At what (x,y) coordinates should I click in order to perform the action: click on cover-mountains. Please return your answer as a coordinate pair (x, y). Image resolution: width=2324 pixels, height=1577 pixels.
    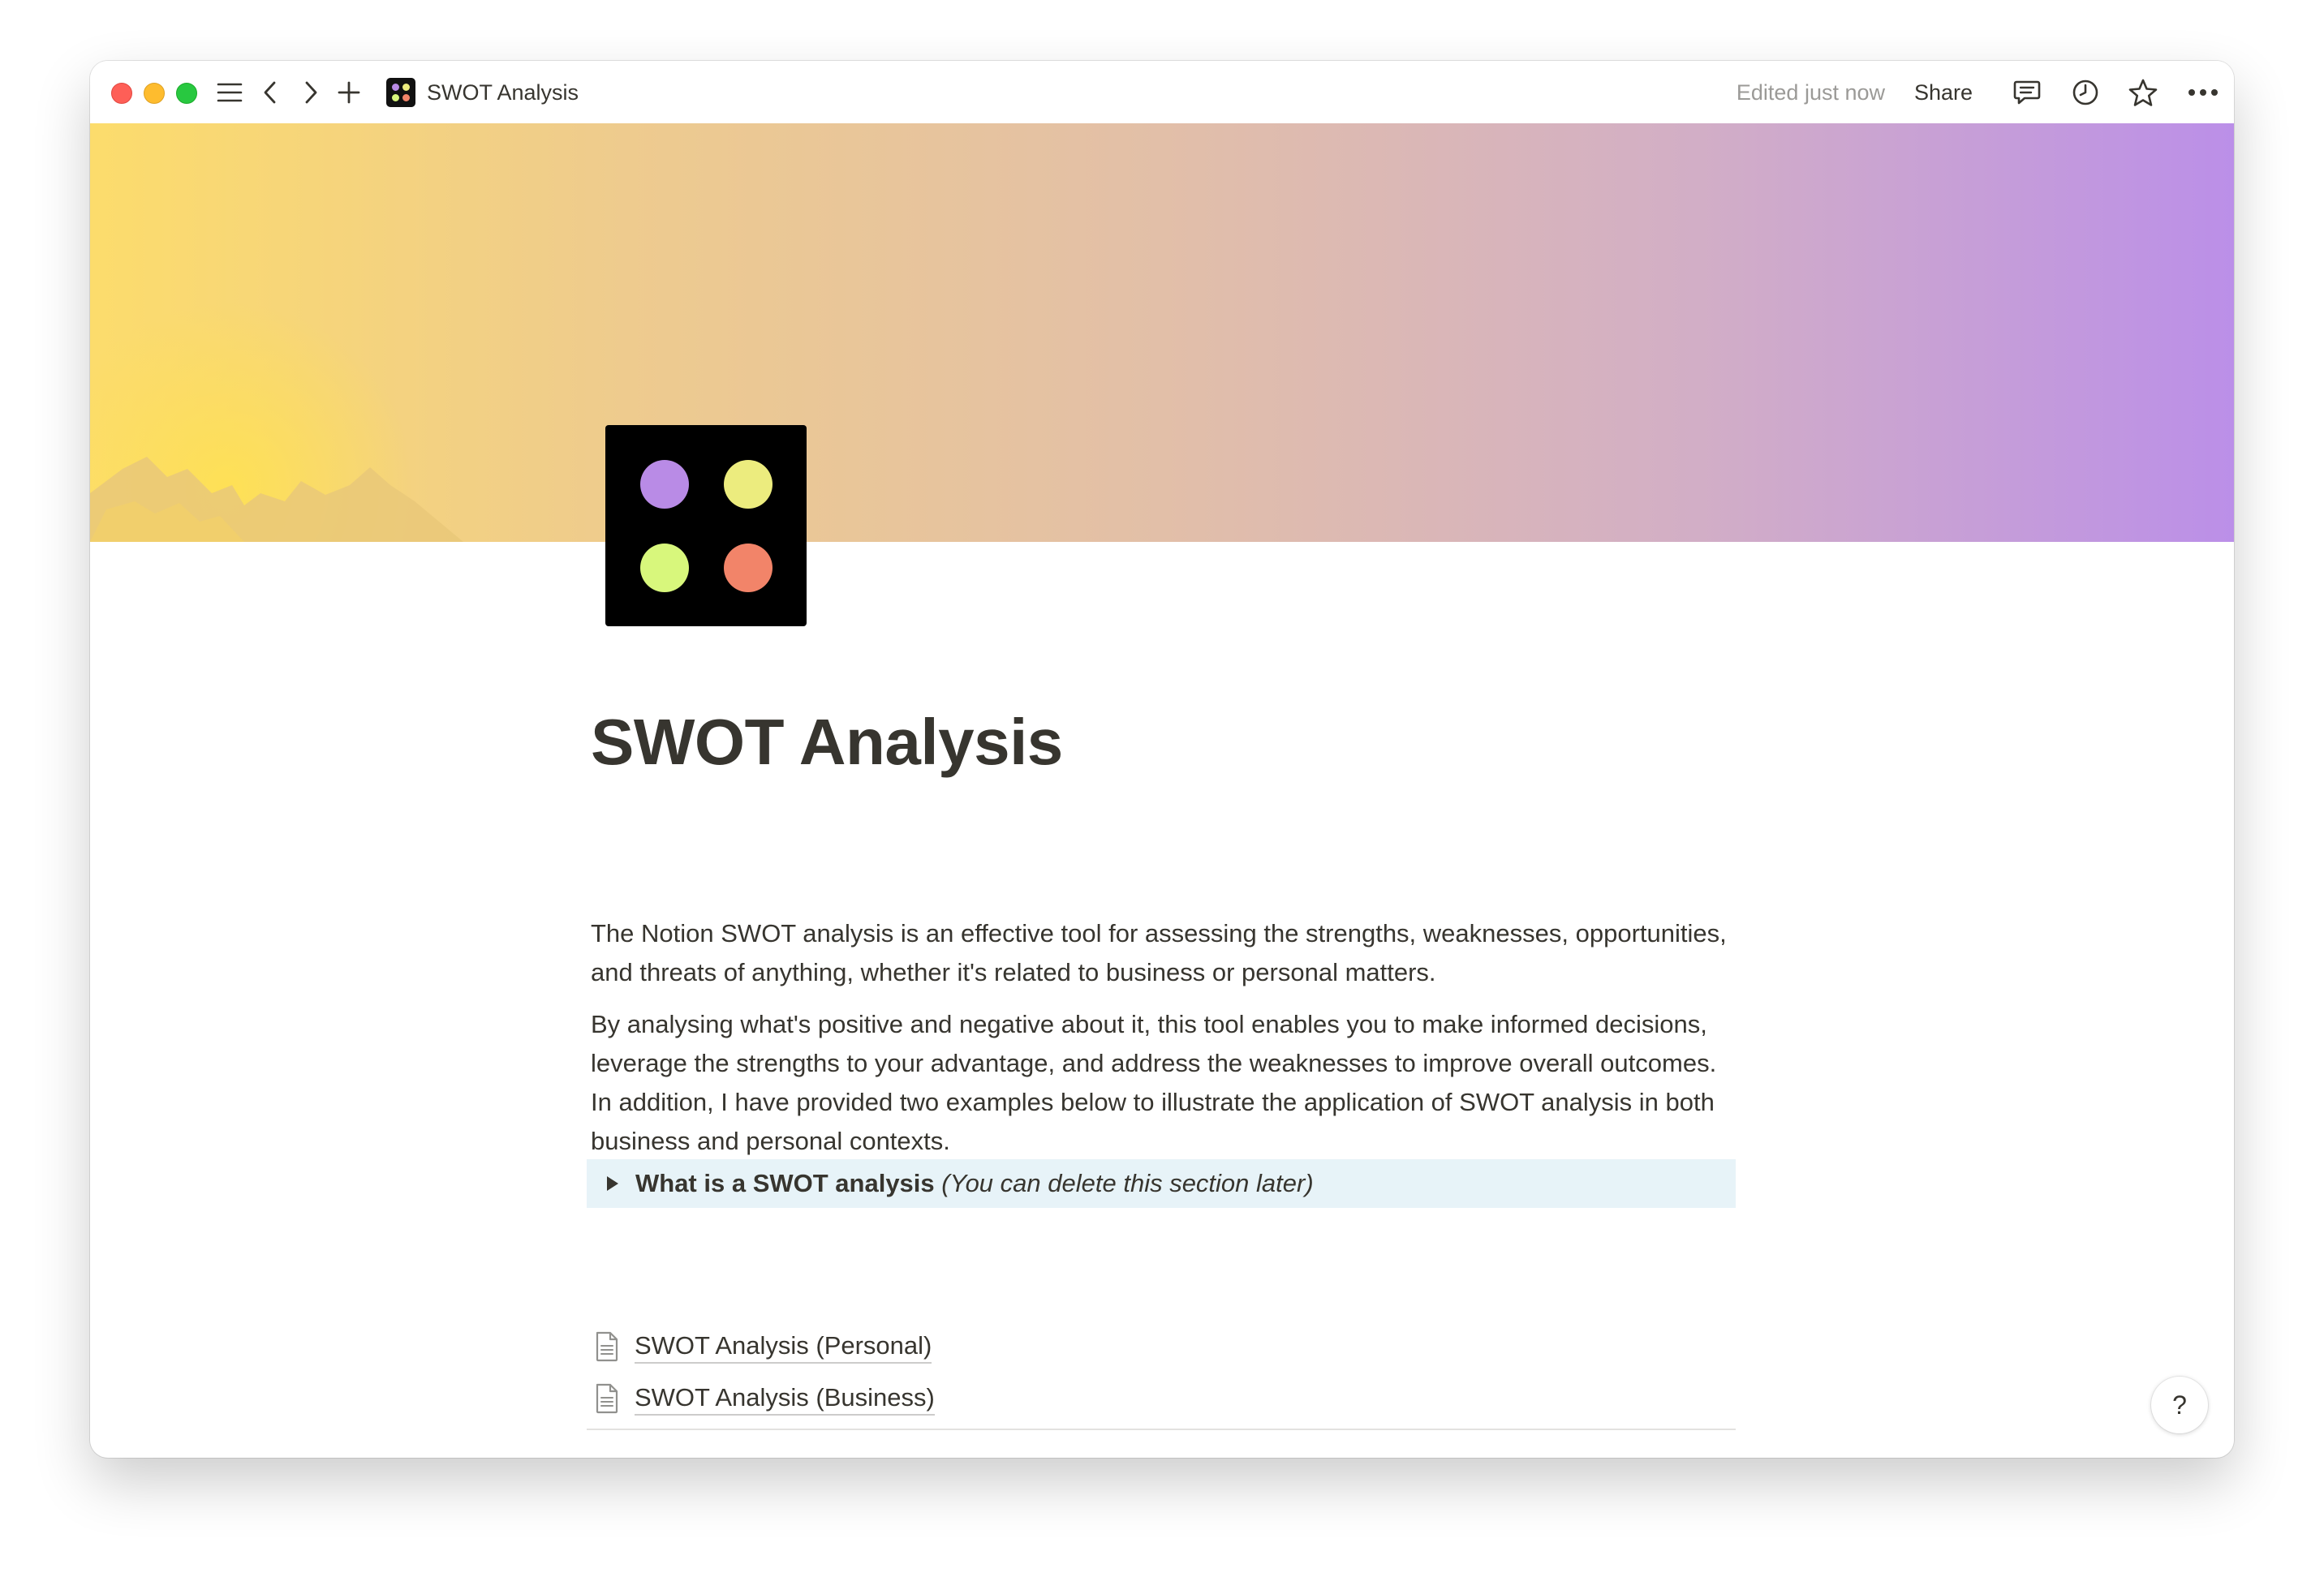
    Looking at the image, I should click on (276, 499).